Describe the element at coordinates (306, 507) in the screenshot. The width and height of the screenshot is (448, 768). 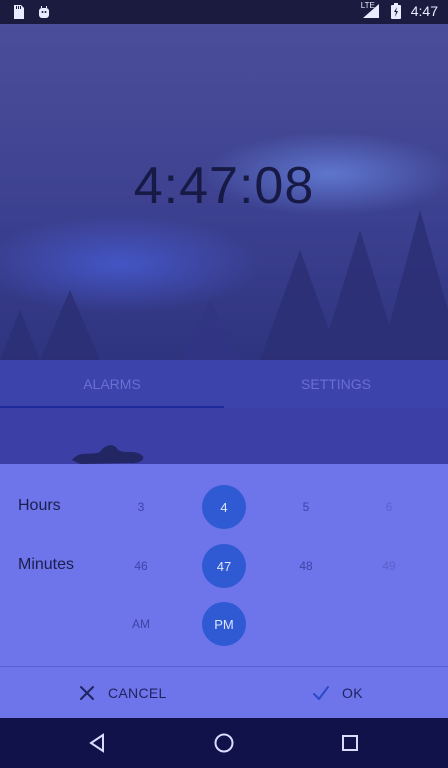
I see `hour-option: 5` at that location.